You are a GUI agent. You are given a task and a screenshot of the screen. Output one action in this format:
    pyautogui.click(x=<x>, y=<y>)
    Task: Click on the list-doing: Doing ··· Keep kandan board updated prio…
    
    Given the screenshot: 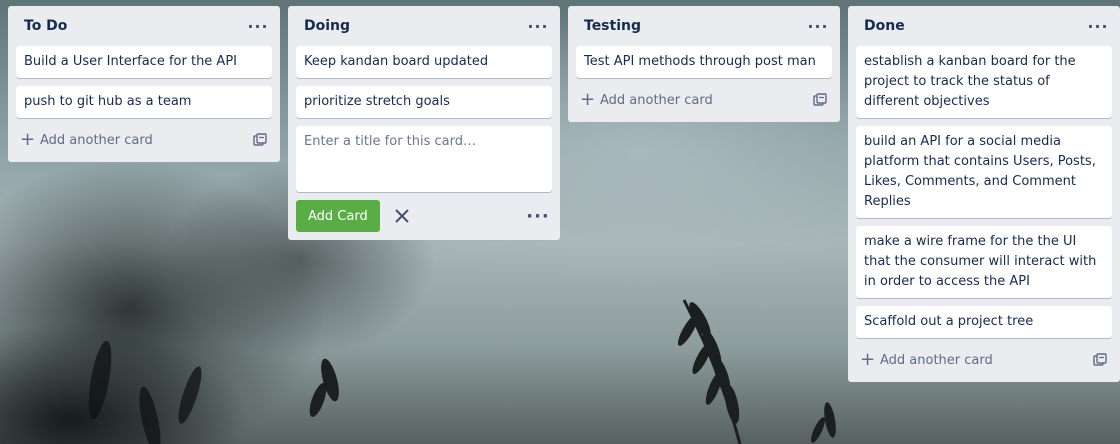 What is the action you would take?
    pyautogui.click(x=424, y=123)
    